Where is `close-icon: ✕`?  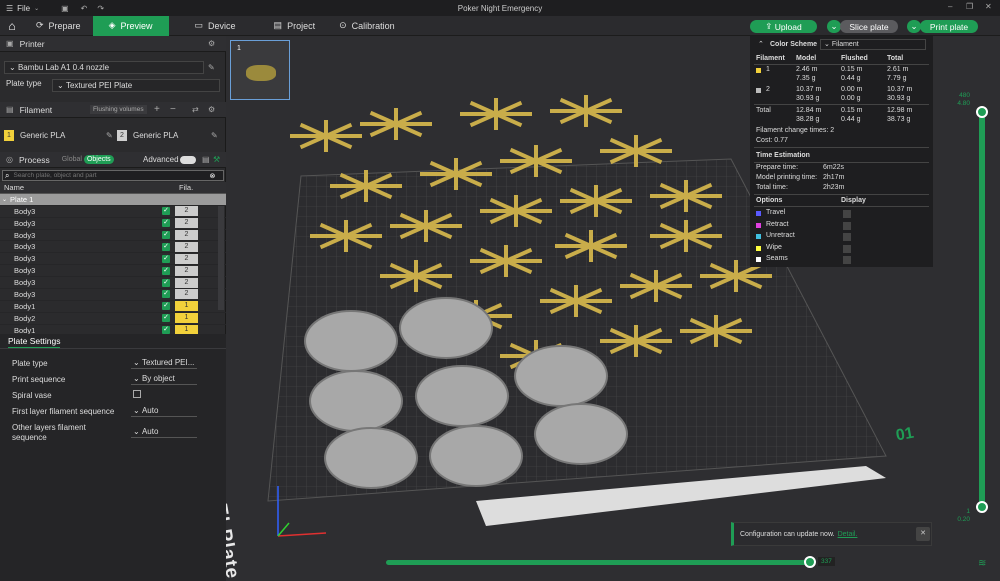 close-icon: ✕ is located at coordinates (923, 534).